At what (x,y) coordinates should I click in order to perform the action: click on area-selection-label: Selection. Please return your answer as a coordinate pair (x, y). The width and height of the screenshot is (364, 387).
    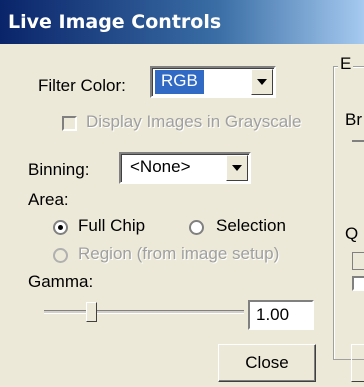
    Looking at the image, I should click on (251, 225).